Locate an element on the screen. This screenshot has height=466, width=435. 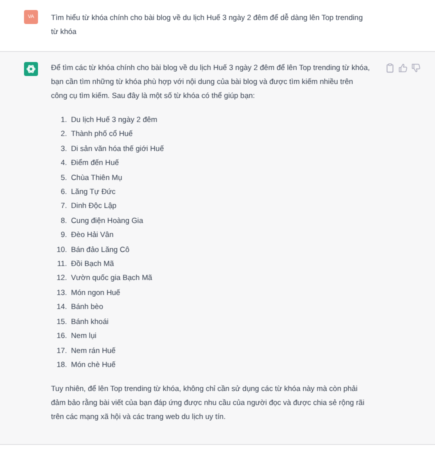
copy-icon is located at coordinates (390, 68).